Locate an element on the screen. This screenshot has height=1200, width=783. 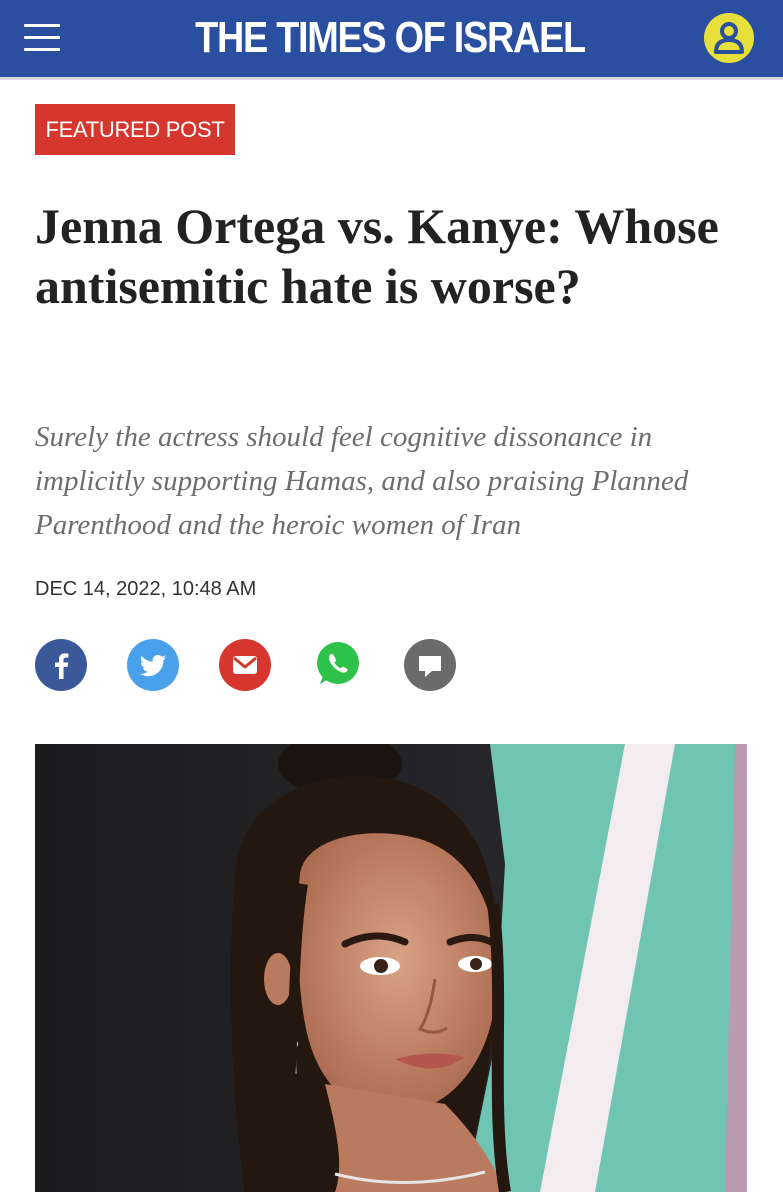
header-divider is located at coordinates (391, 78).